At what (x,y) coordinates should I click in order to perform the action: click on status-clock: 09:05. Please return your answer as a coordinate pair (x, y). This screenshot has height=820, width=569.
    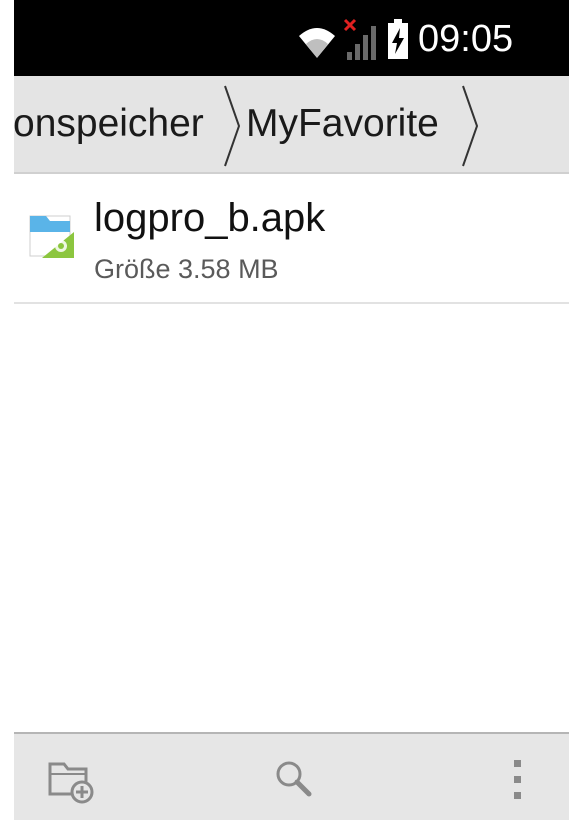
    Looking at the image, I should click on (466, 39).